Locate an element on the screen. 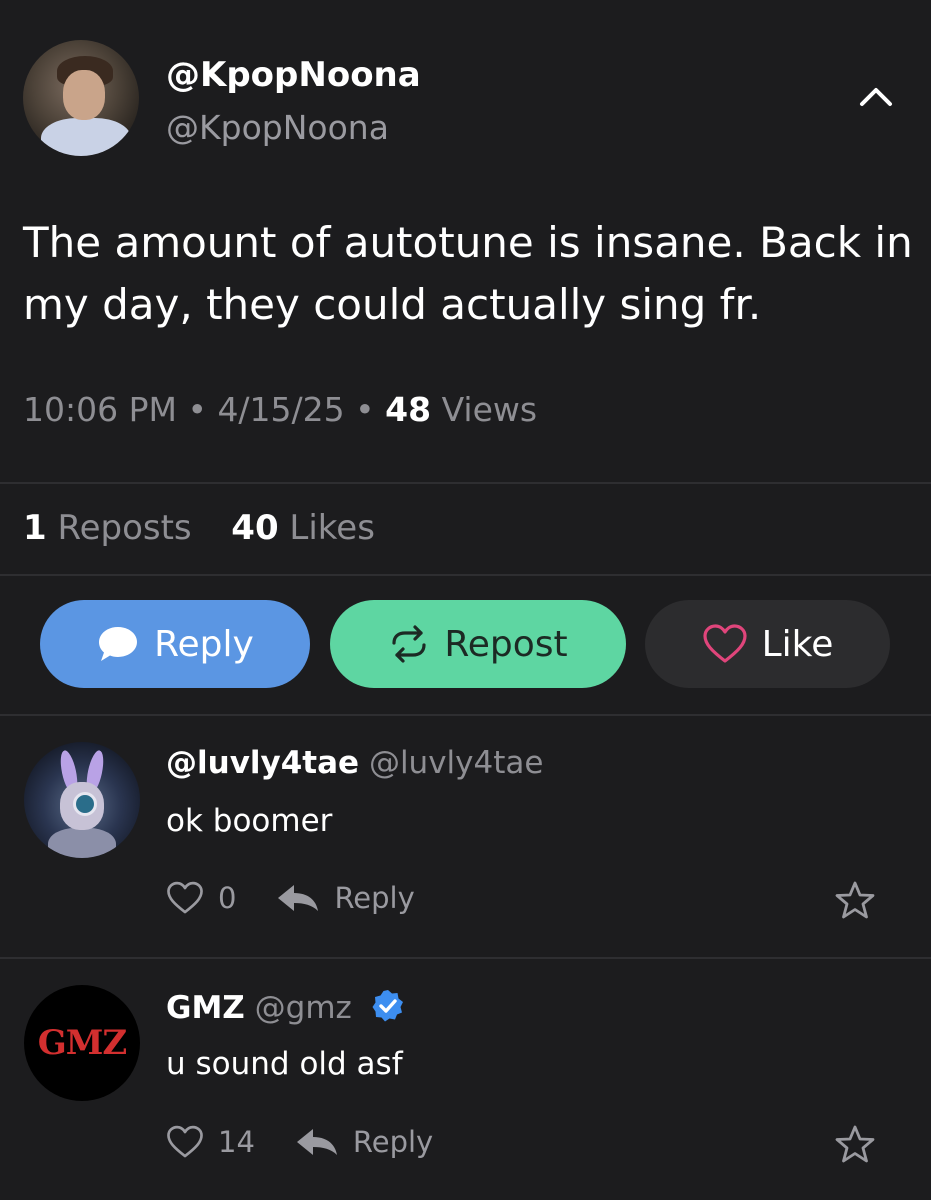 The height and width of the screenshot is (1200, 931). comment-author-name: GMZ is located at coordinates (205, 1008).